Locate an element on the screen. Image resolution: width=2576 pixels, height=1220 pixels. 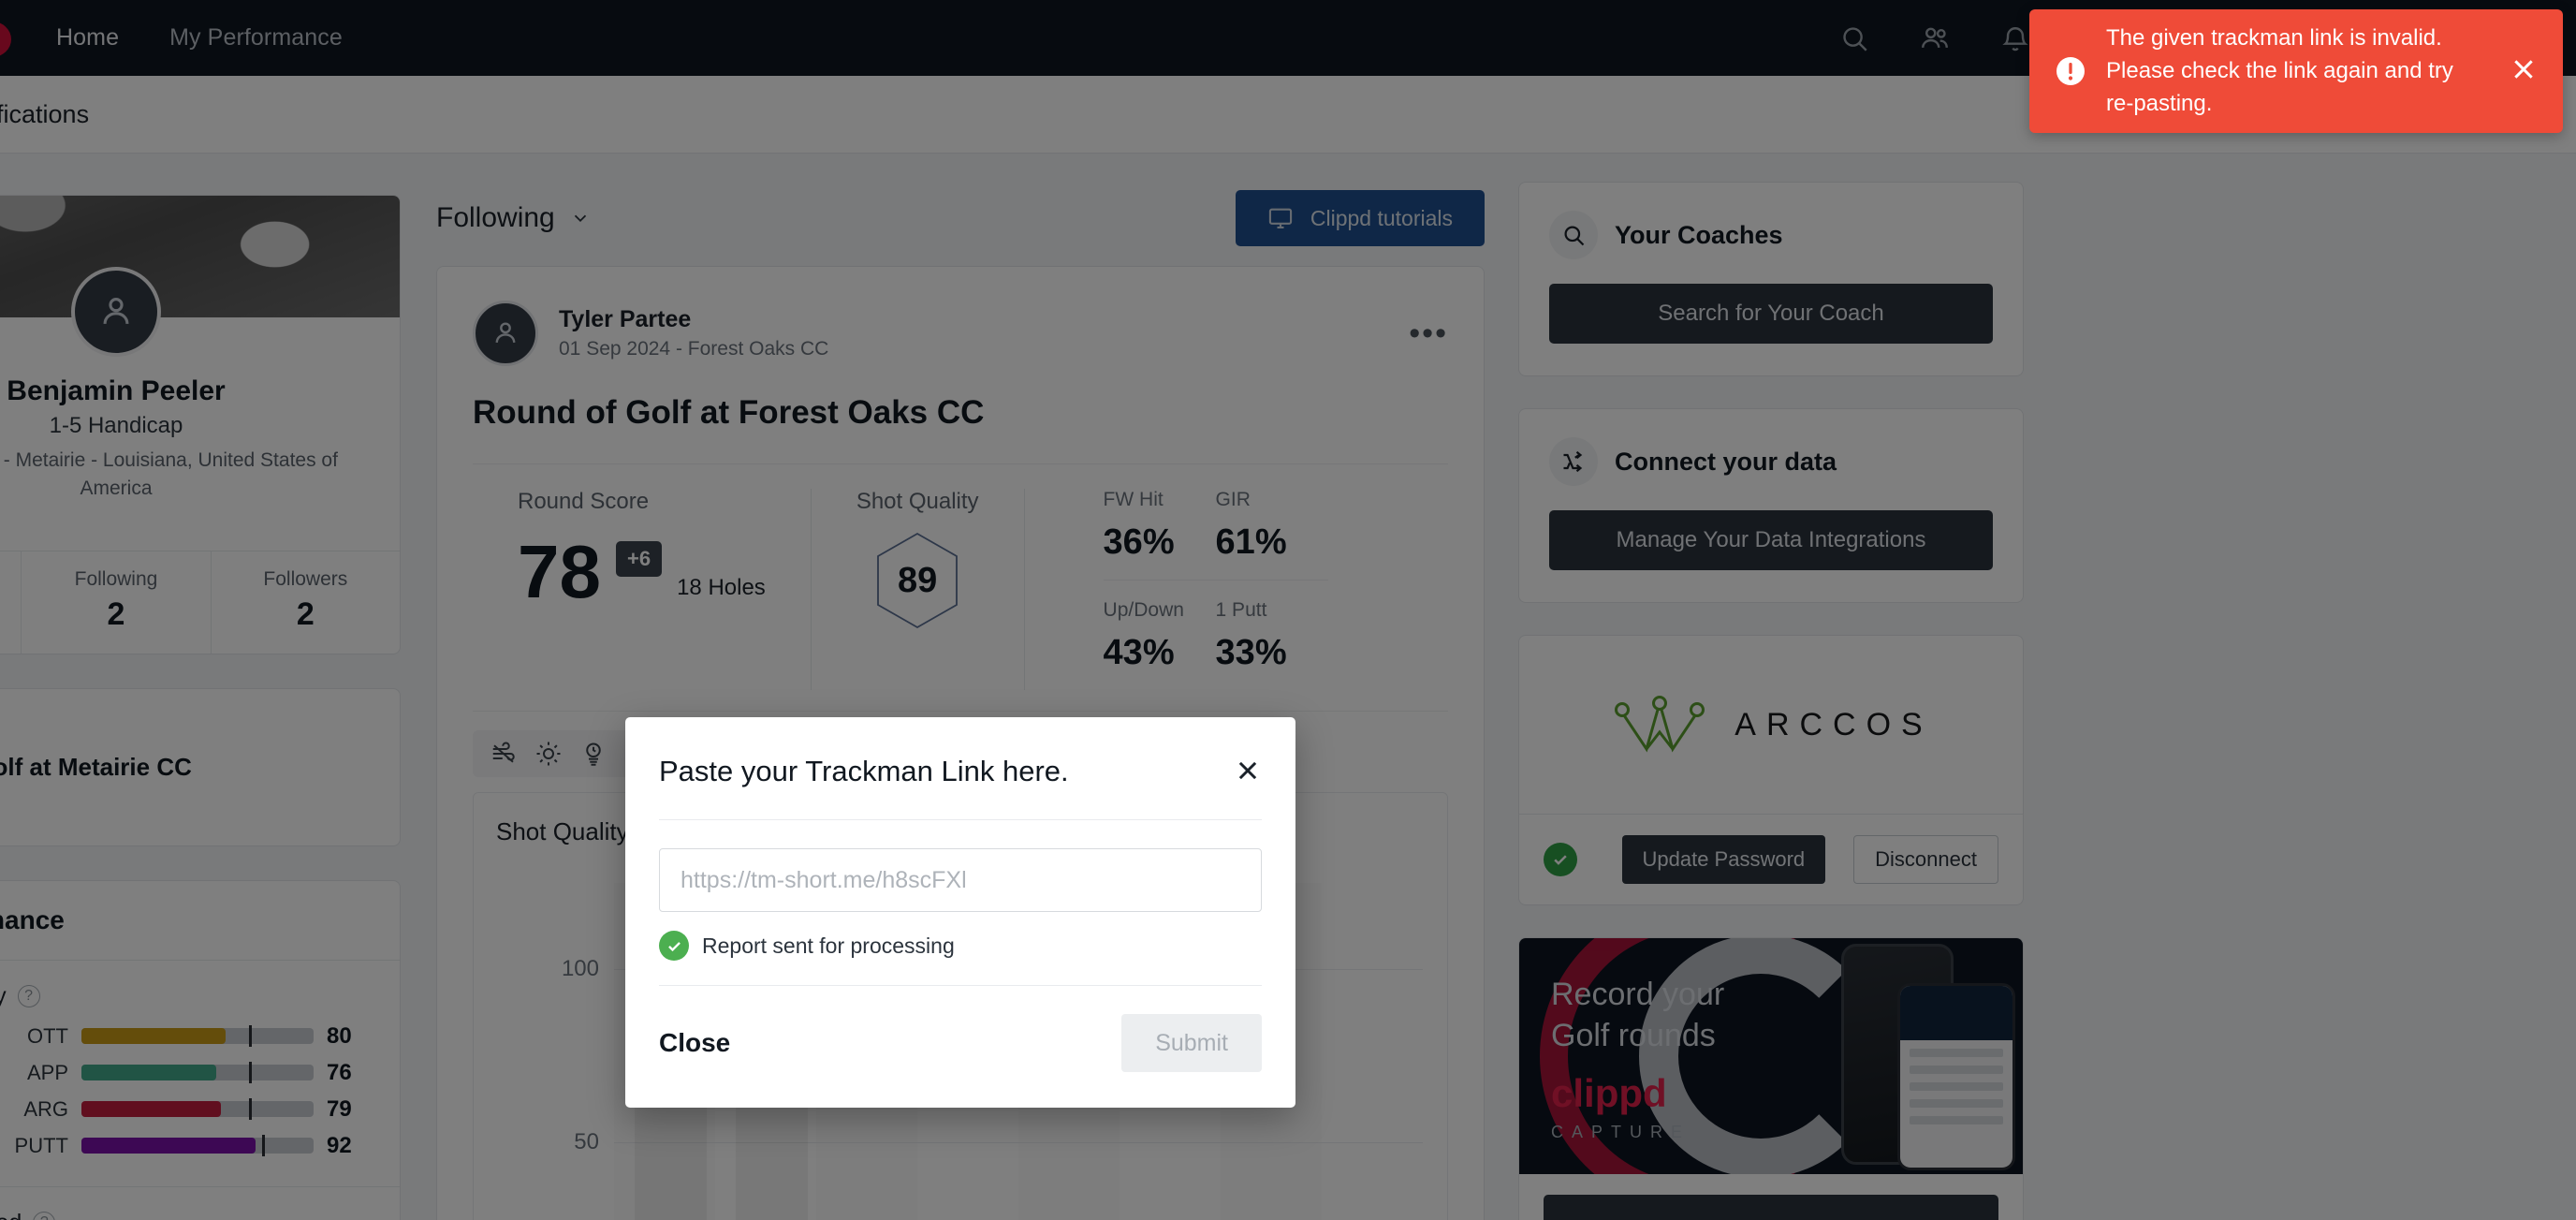
modal-submit-button: Submit is located at coordinates (1191, 1043).